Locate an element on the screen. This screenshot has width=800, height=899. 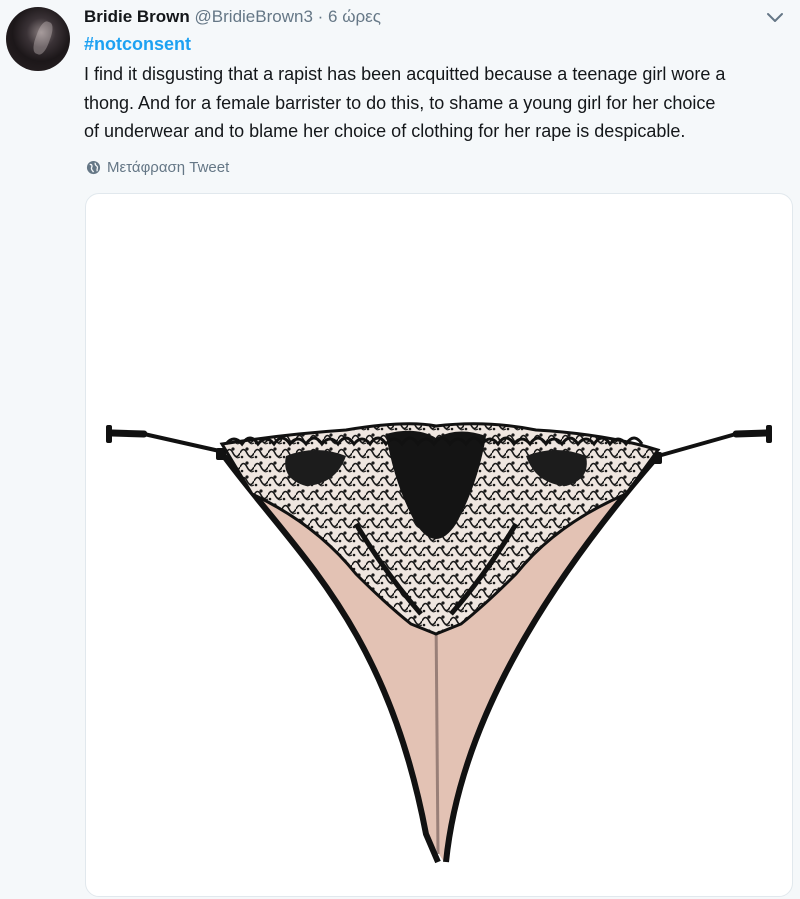
avatar is located at coordinates (38, 39).